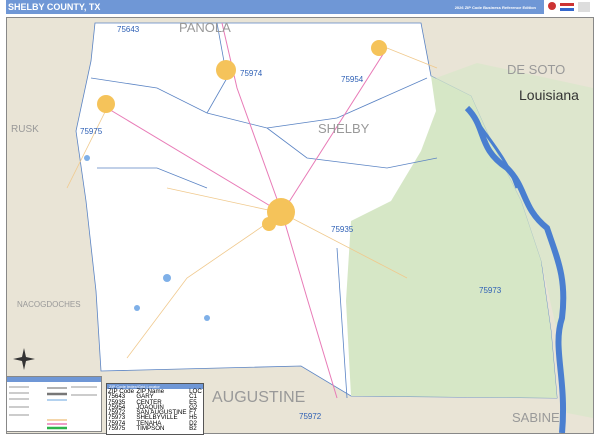 The width and height of the screenshot is (600, 438). I want to click on zip-label: 75935, so click(342, 229).